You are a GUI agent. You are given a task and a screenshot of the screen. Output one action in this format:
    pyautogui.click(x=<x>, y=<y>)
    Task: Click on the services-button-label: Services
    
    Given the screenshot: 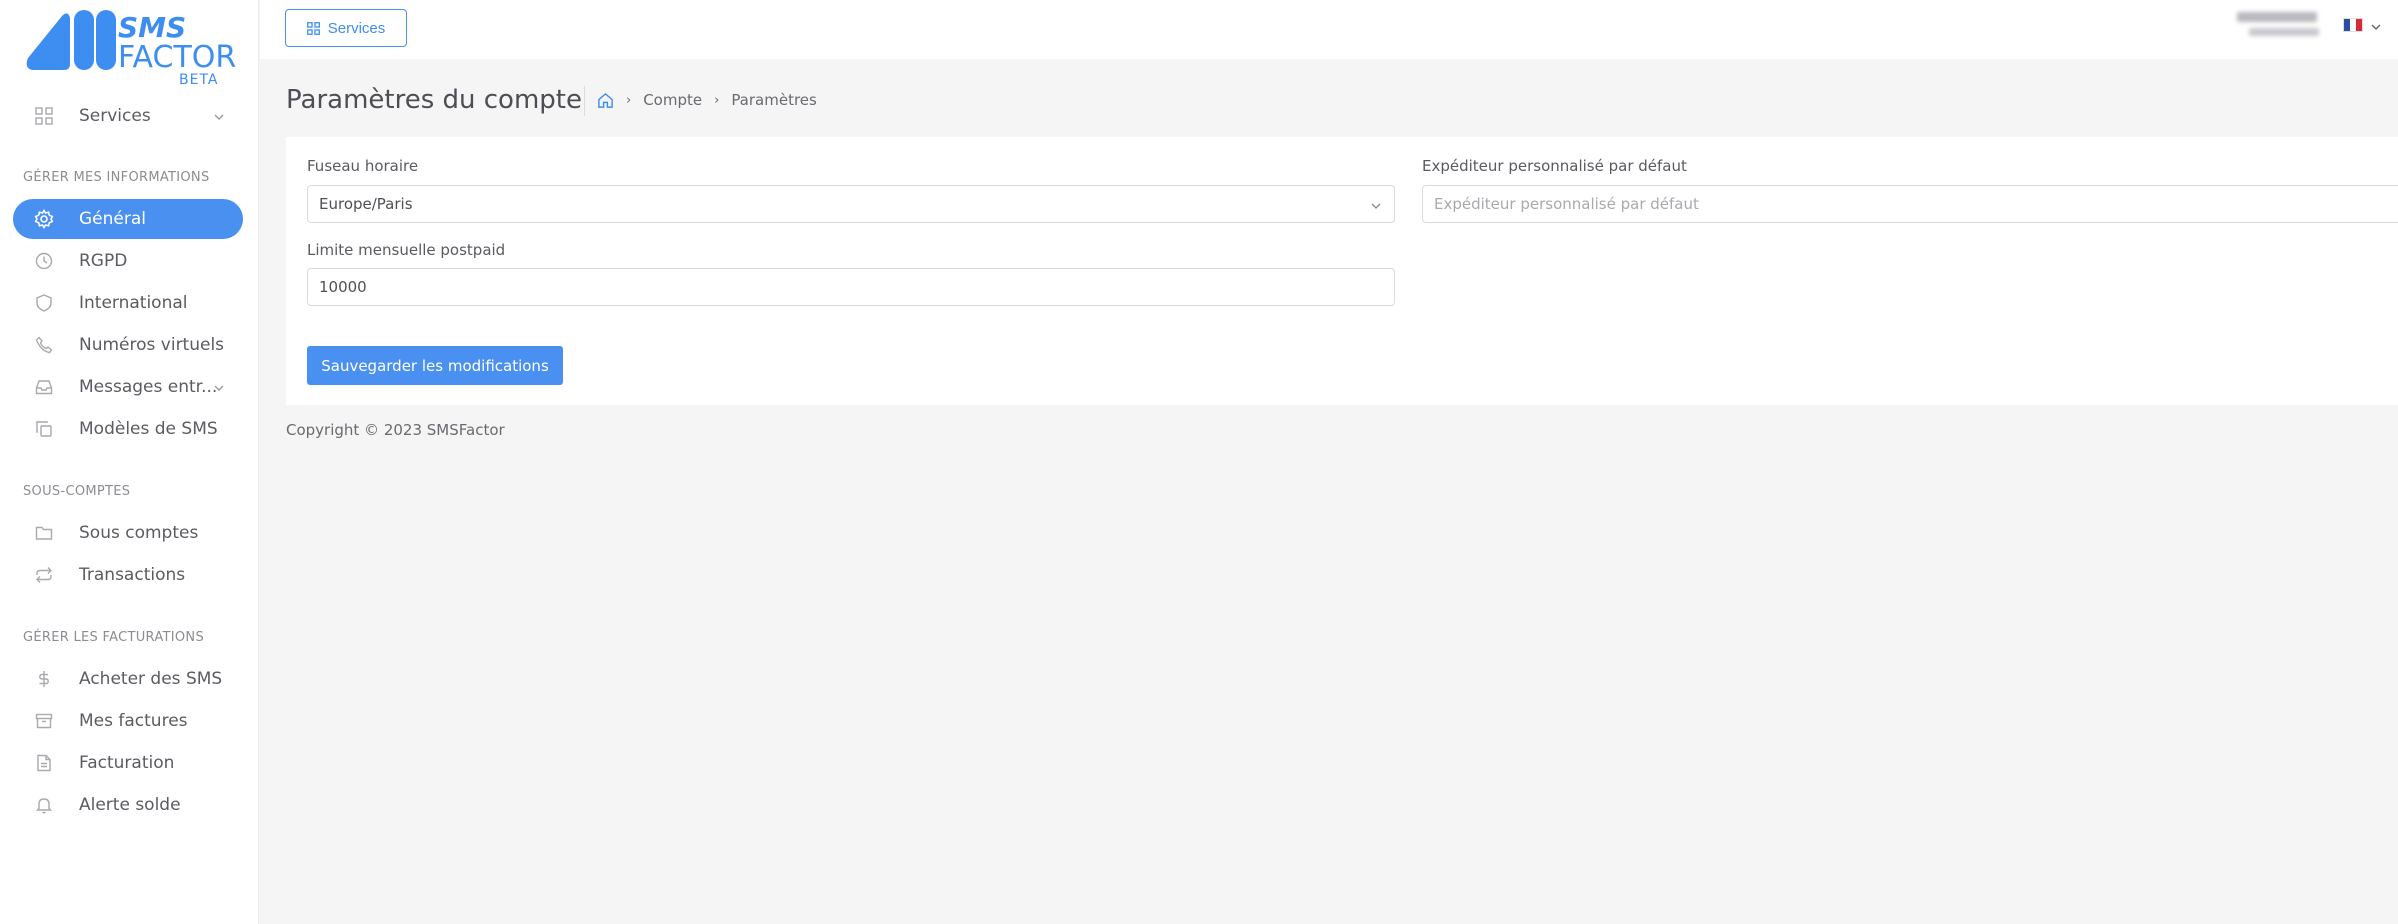 What is the action you would take?
    pyautogui.click(x=356, y=28)
    